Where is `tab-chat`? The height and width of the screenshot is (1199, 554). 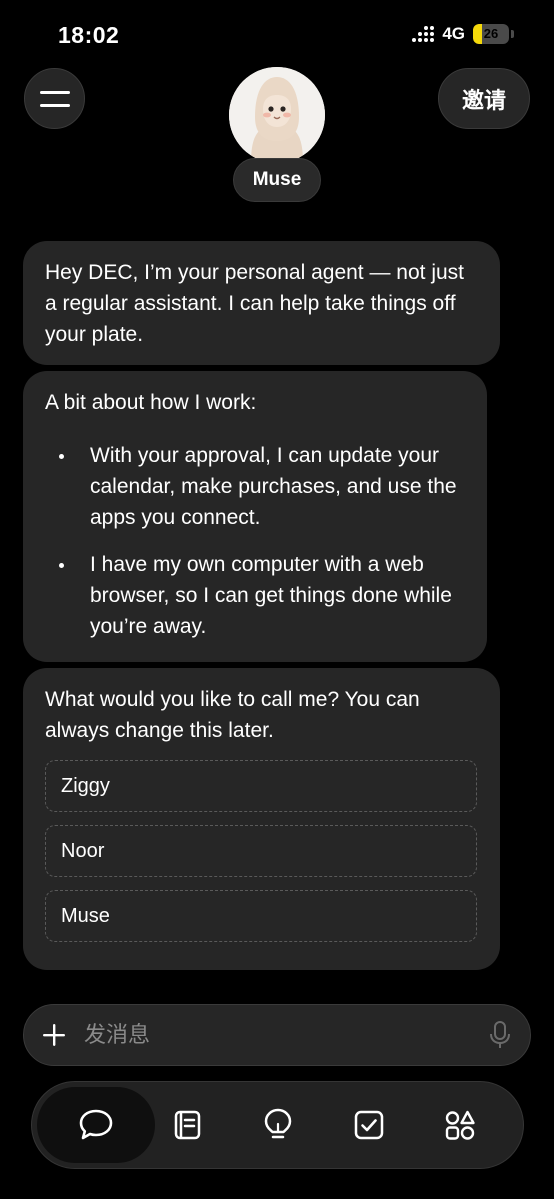 tab-chat is located at coordinates (96, 1125).